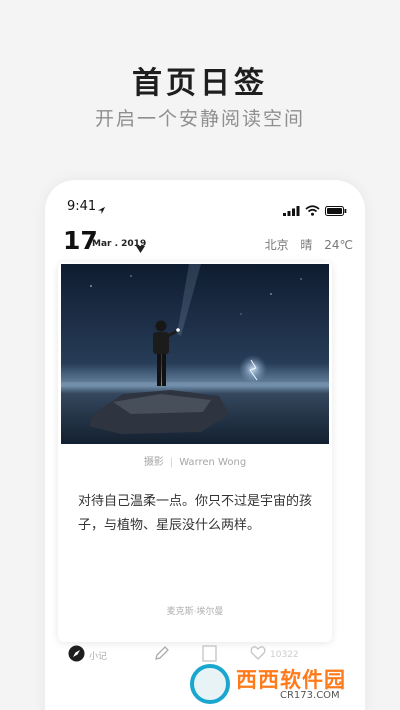 The image size is (400, 710). Describe the element at coordinates (205, 207) in the screenshot. I see `status-bar: 9:41` at that location.